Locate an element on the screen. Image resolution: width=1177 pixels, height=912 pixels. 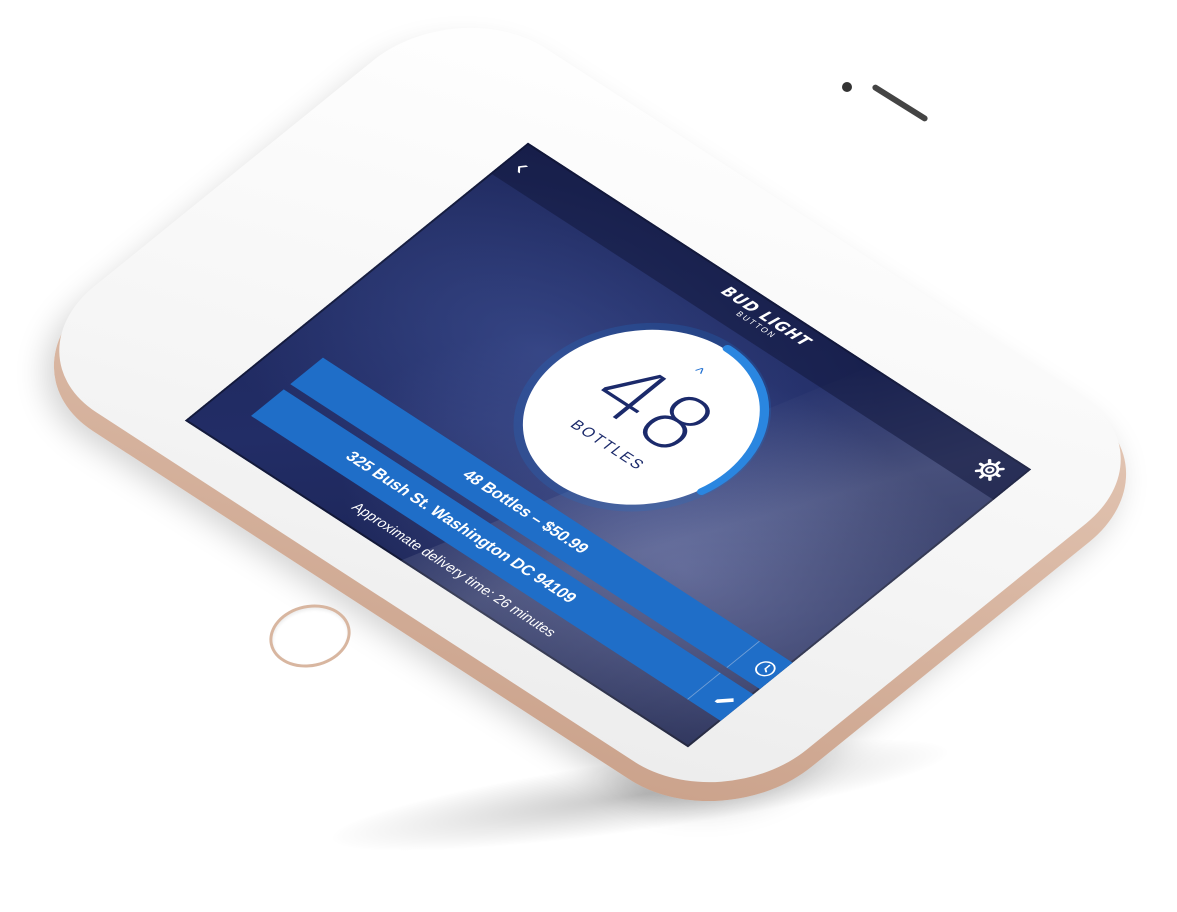
chevron-left-icon: ‹ is located at coordinates (523, 167).